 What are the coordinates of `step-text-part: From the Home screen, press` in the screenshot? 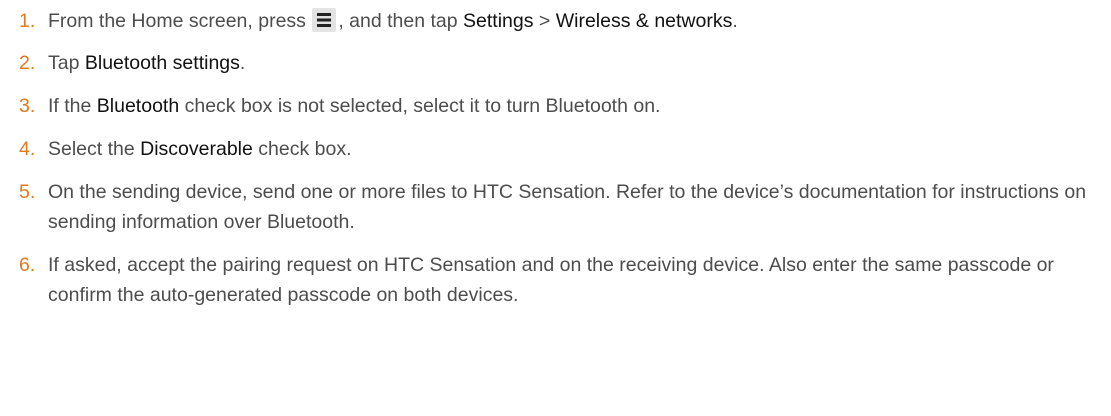 It's located at (180, 21).